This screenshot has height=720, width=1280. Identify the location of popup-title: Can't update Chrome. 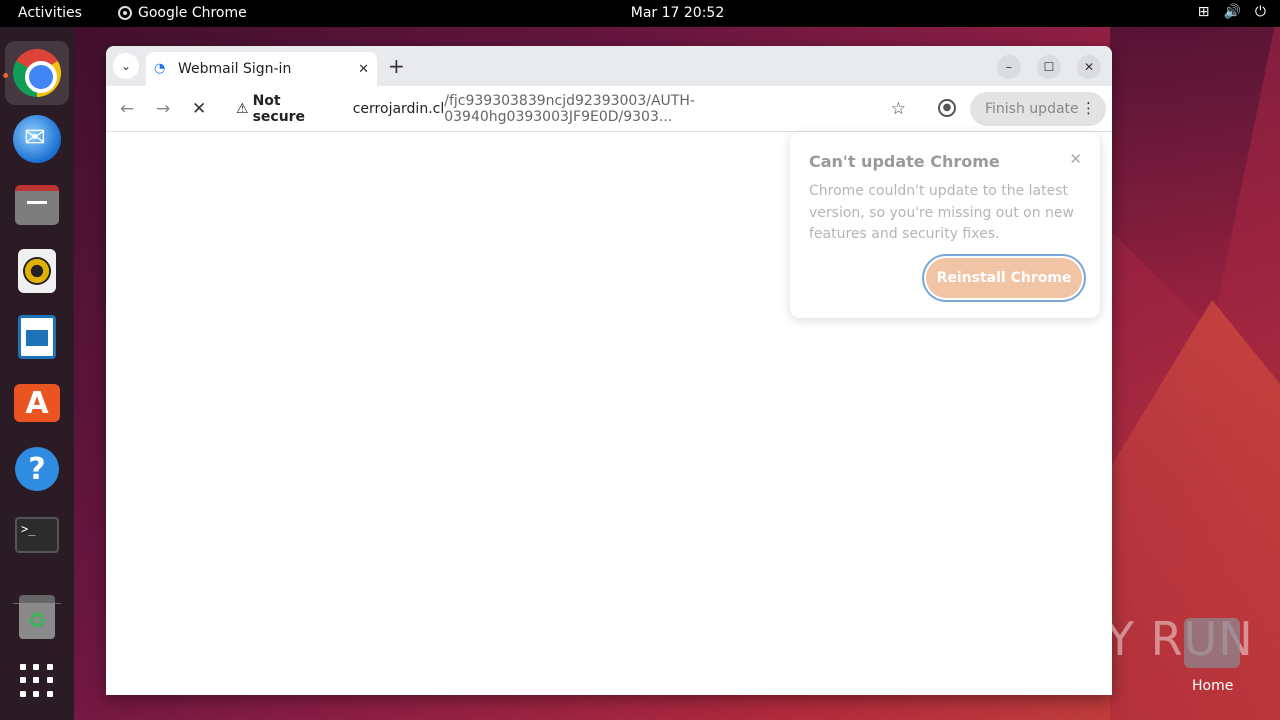
(904, 161).